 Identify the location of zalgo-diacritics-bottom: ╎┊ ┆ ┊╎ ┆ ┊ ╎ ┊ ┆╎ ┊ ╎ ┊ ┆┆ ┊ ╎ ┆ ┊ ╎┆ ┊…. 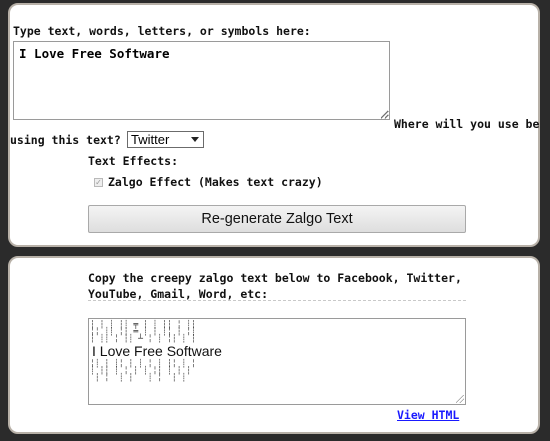
(143, 370).